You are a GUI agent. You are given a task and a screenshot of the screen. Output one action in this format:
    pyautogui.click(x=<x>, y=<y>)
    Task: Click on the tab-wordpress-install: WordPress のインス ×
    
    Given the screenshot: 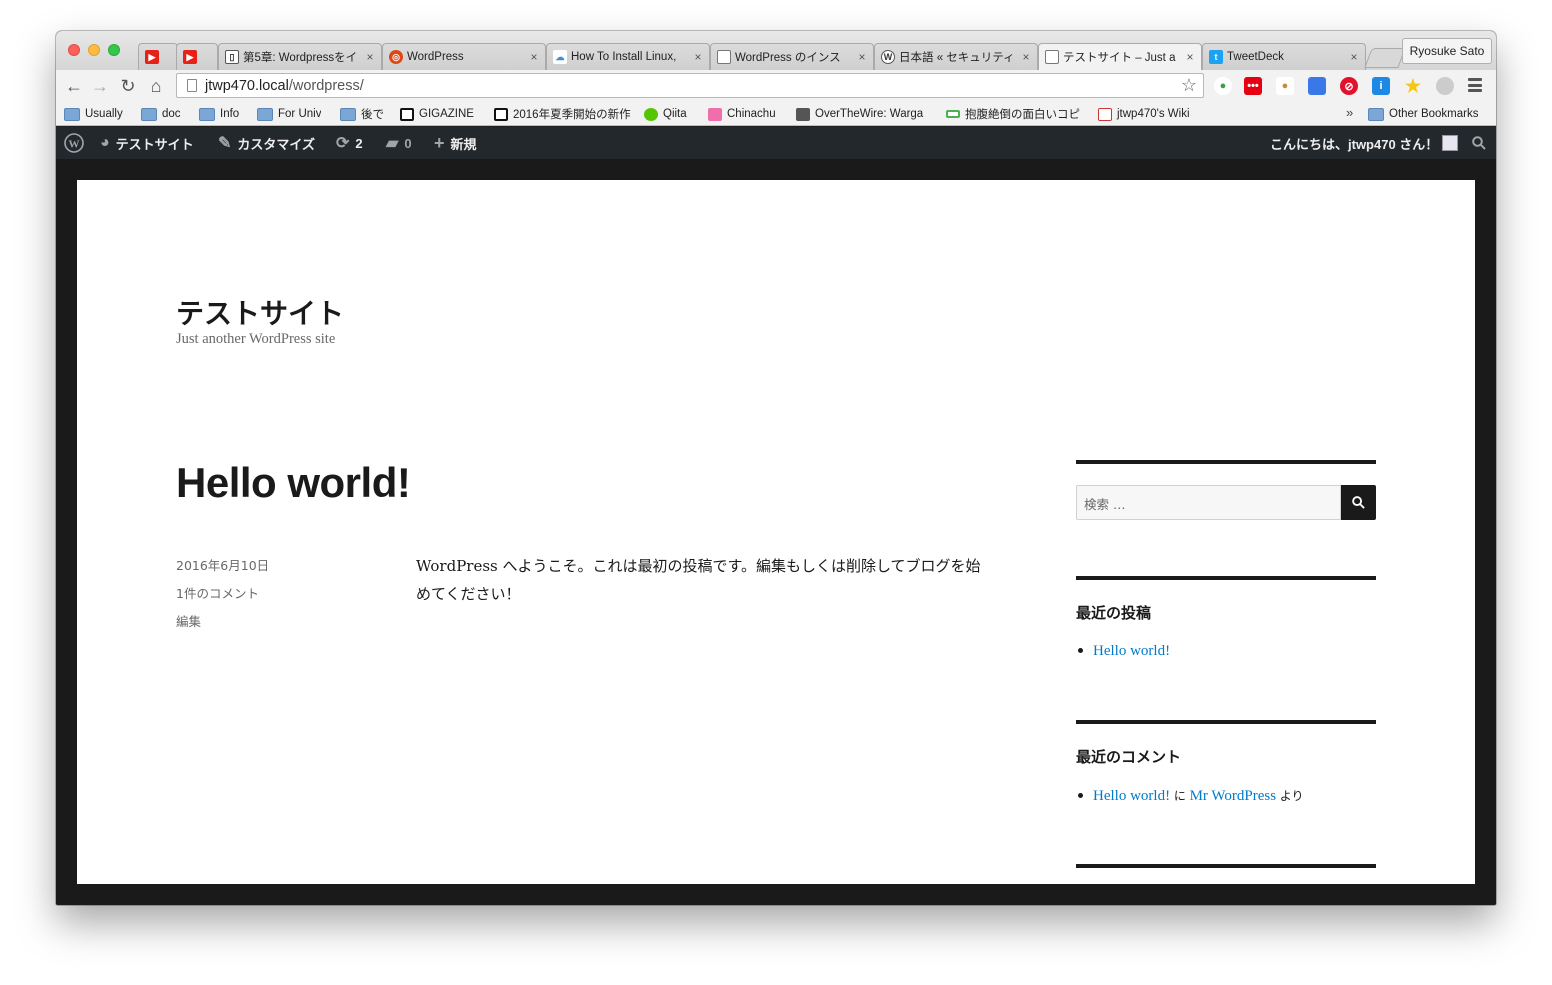 What is the action you would take?
    pyautogui.click(x=792, y=56)
    